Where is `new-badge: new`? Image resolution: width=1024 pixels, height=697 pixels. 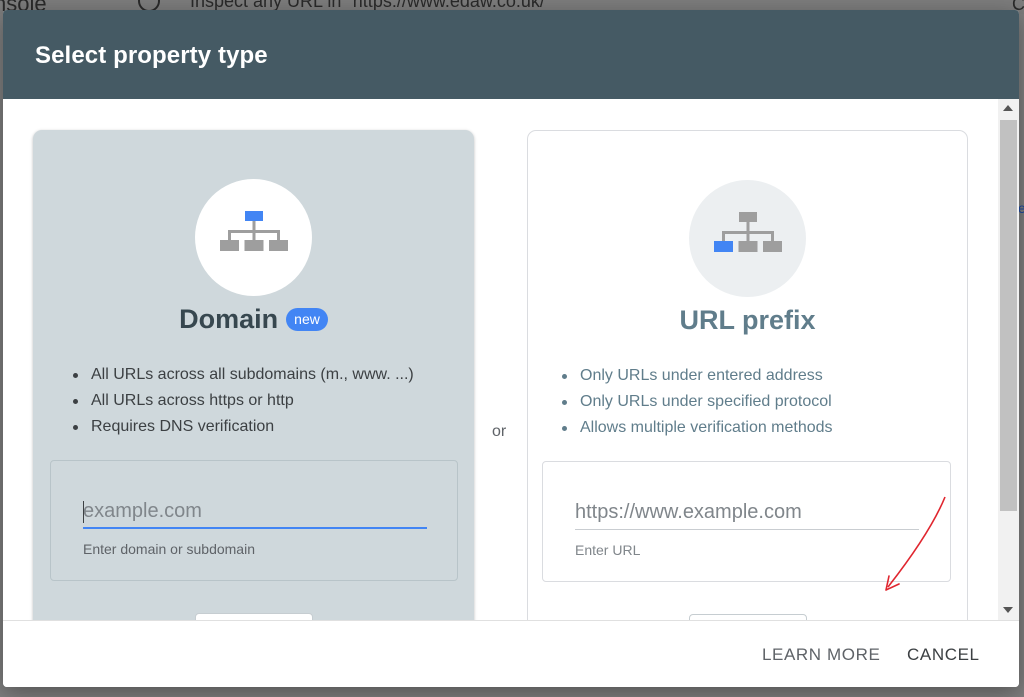
new-badge: new is located at coordinates (307, 319).